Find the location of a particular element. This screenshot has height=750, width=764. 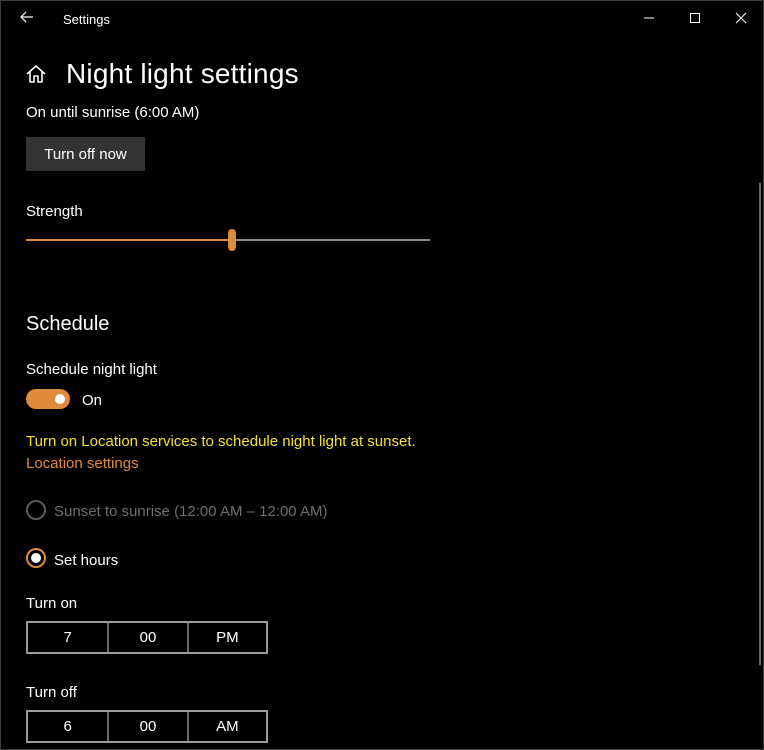

toggle-state-label: On is located at coordinates (92, 400).